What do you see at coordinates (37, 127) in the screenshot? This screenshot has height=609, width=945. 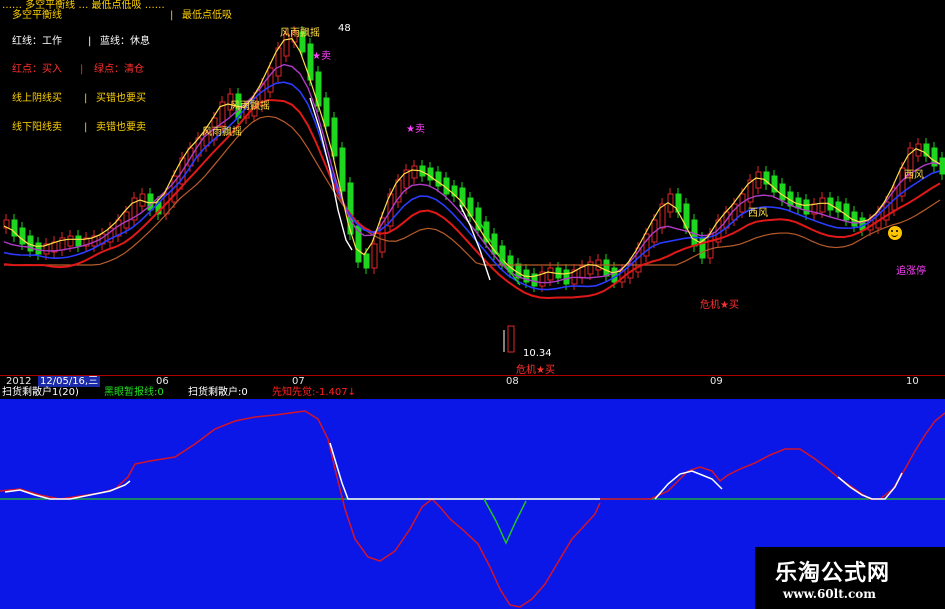 I see `legend-below-line-sell: 线下阳线卖` at bounding box center [37, 127].